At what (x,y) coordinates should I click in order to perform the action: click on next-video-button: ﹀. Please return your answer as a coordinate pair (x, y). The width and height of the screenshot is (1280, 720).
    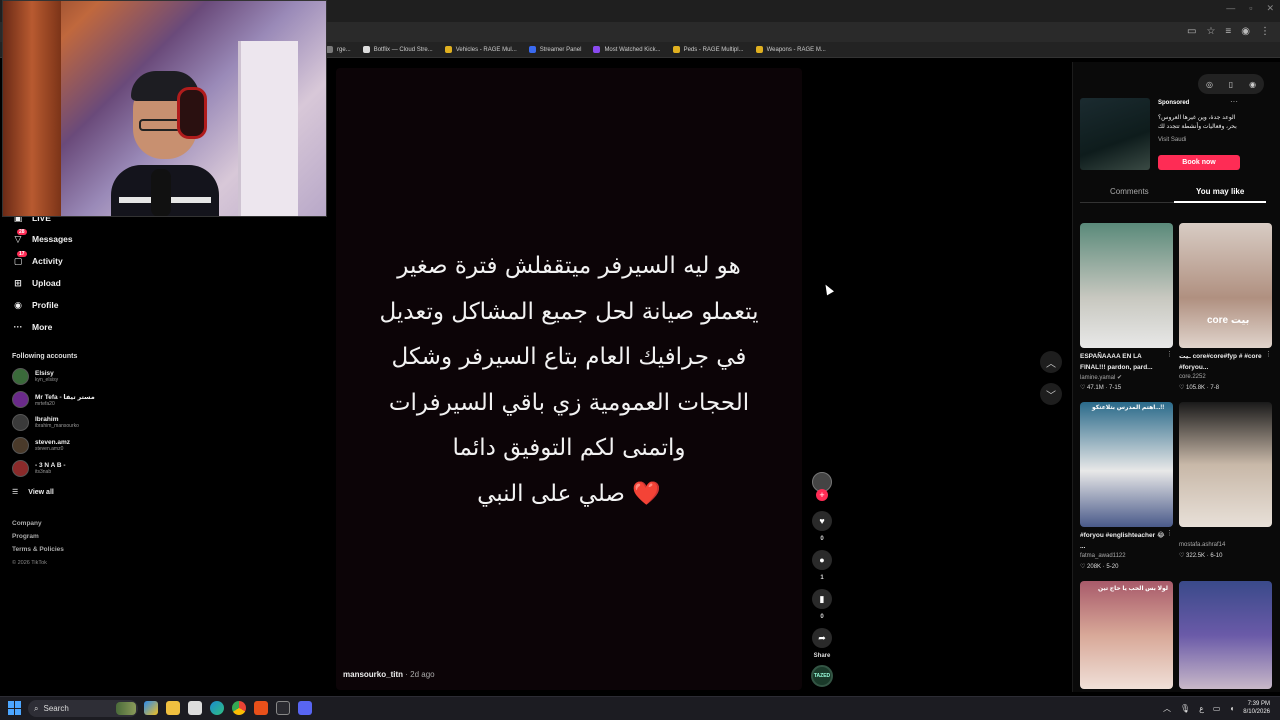
    Looking at the image, I should click on (1051, 394).